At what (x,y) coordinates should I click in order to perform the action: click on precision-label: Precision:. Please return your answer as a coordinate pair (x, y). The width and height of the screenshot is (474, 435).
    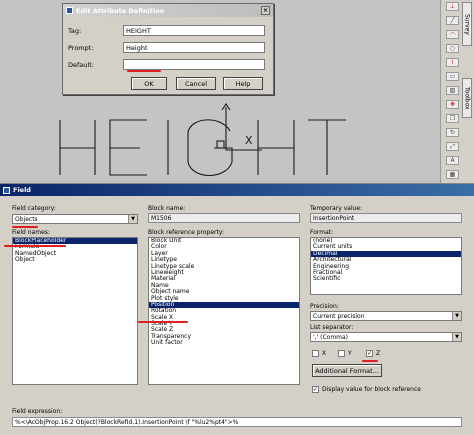
    Looking at the image, I should click on (324, 306).